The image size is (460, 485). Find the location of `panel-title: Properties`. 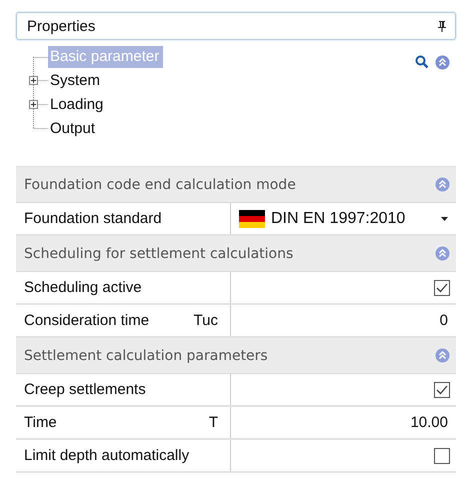

panel-title: Properties is located at coordinates (61, 26).